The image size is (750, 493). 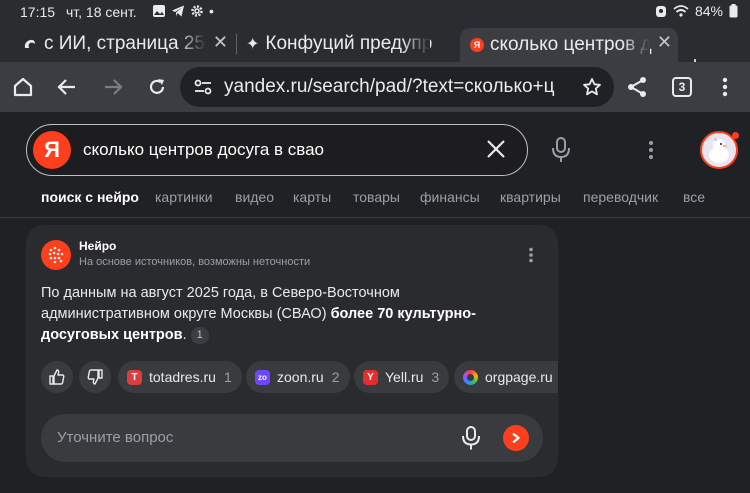 I want to click on card-more-icon, so click(x=531, y=255).